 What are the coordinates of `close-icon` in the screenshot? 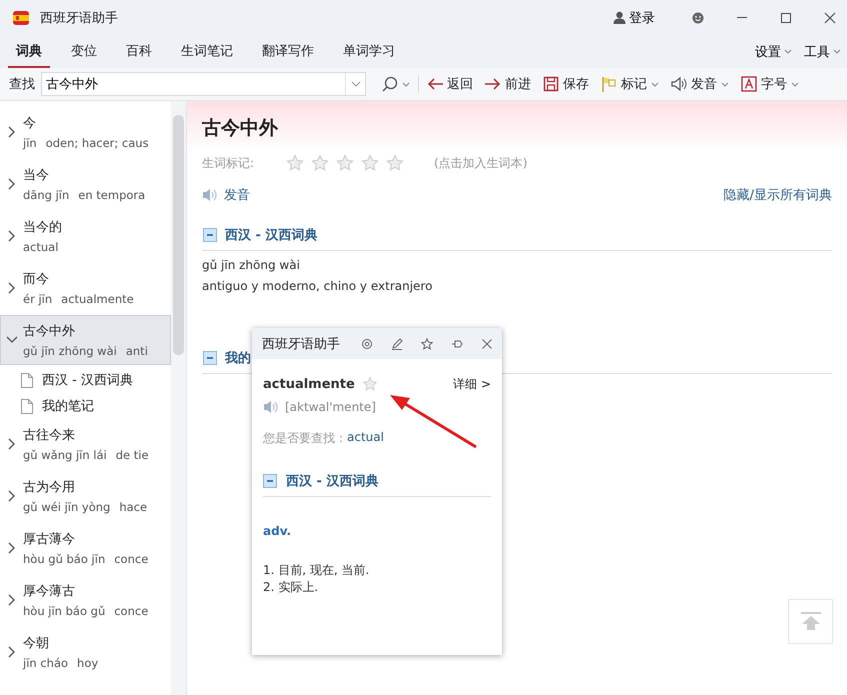 It's located at (830, 18).